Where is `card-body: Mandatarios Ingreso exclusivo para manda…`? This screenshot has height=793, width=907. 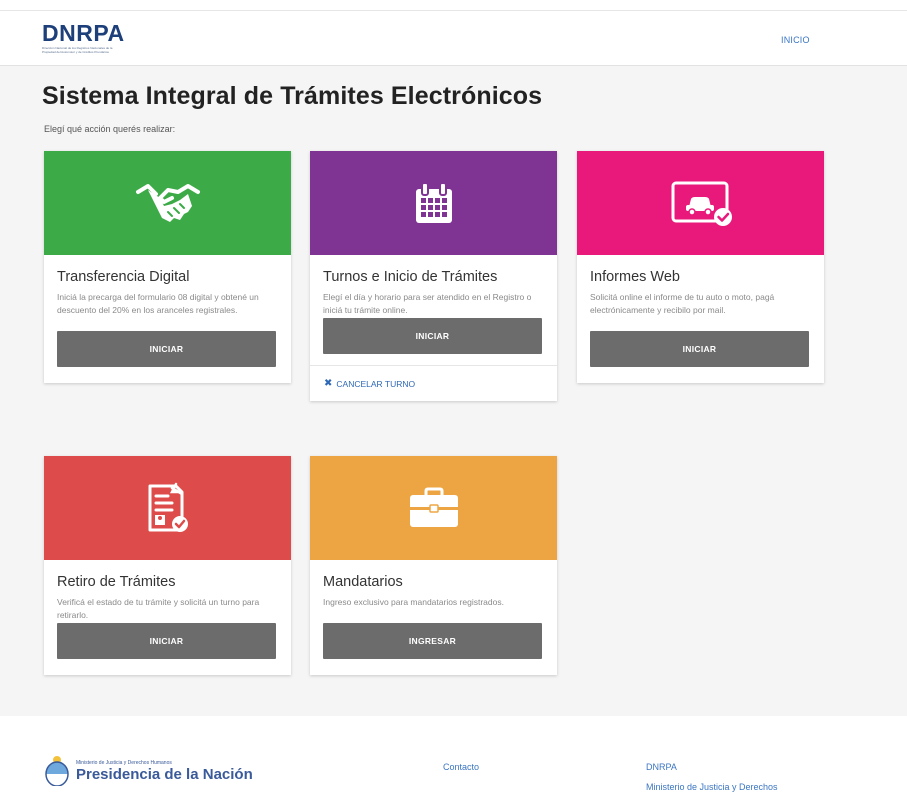
card-body: Mandatarios Ingreso exclusivo para manda… is located at coordinates (433, 609).